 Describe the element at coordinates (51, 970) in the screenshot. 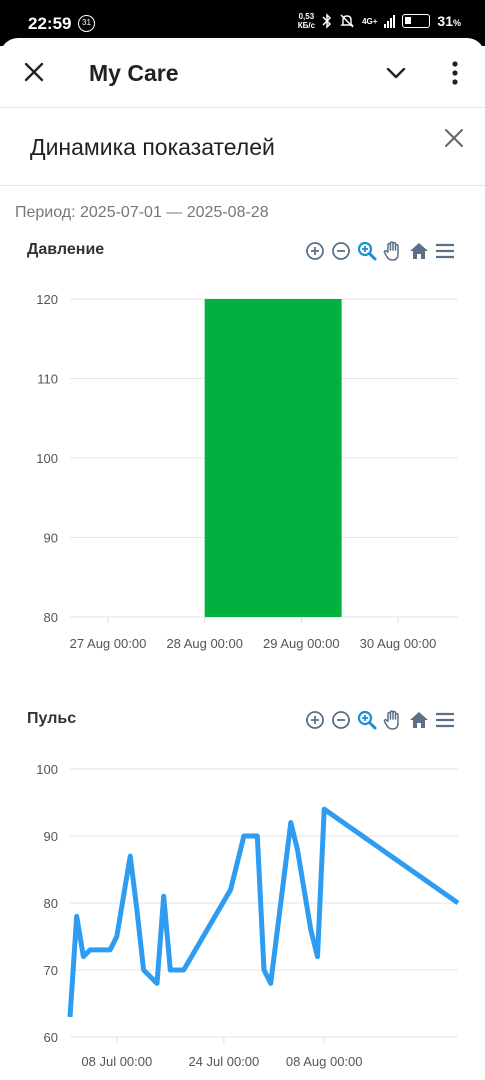

I see `pulse-y-tick-label: 70` at that location.